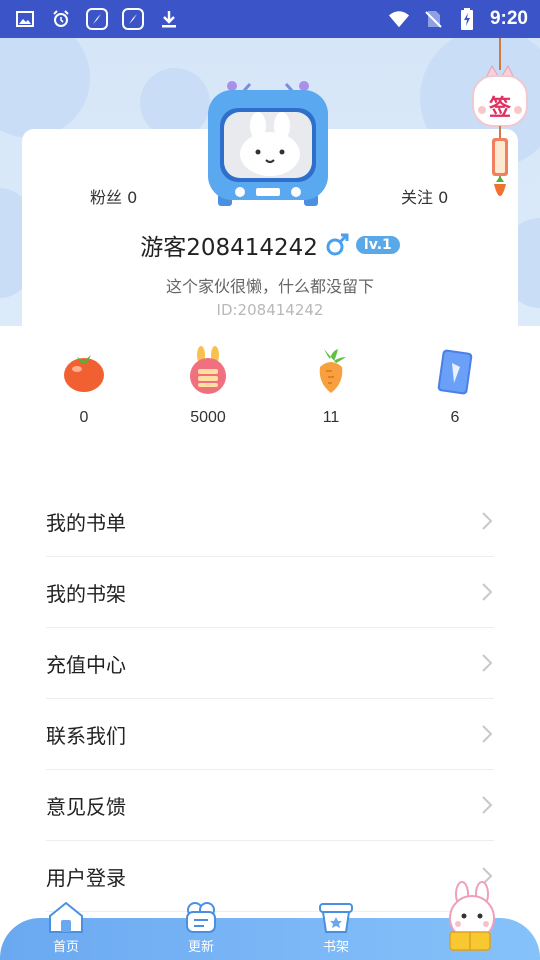 Image resolution: width=540 pixels, height=960 pixels. I want to click on menu-item-label: 我的书单, so click(86, 522).